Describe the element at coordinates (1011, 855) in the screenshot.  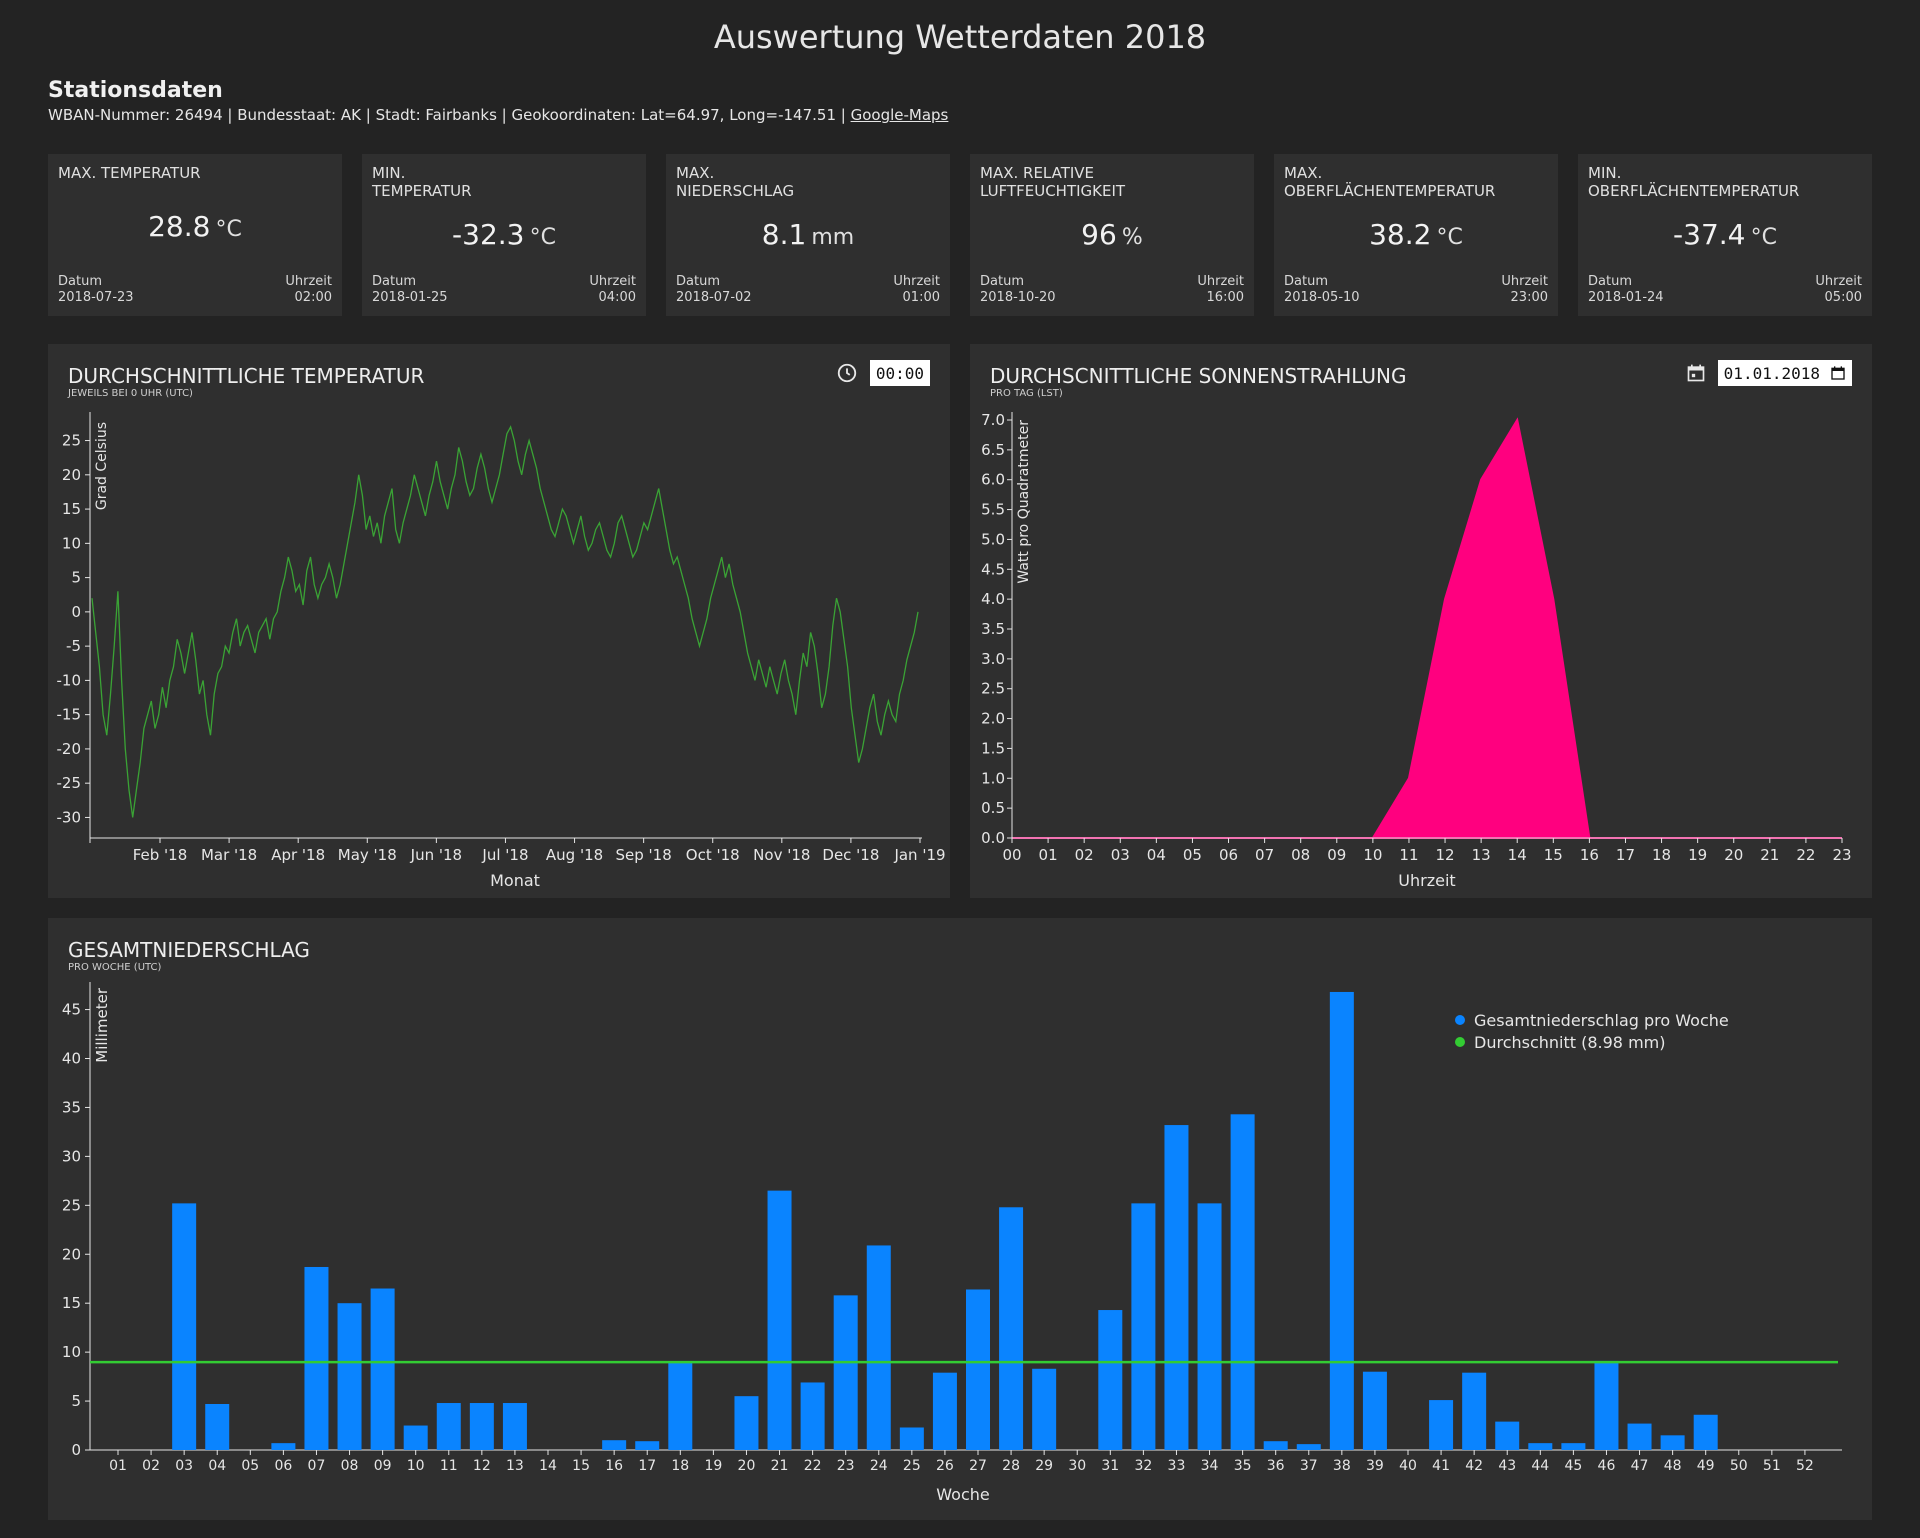
I see `x-tick-label: 00` at that location.